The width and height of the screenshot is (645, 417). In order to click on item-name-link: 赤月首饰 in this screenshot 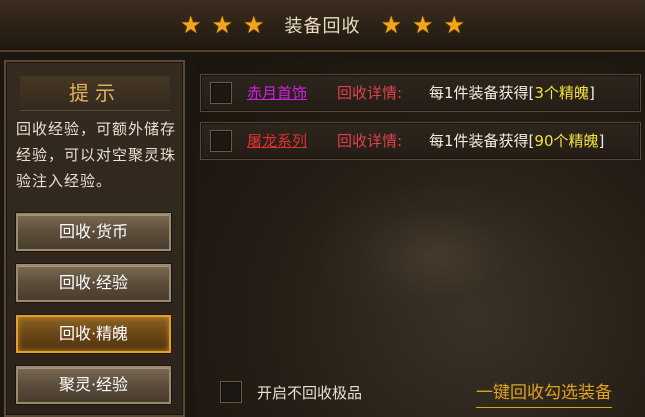, I will do `click(277, 93)`.